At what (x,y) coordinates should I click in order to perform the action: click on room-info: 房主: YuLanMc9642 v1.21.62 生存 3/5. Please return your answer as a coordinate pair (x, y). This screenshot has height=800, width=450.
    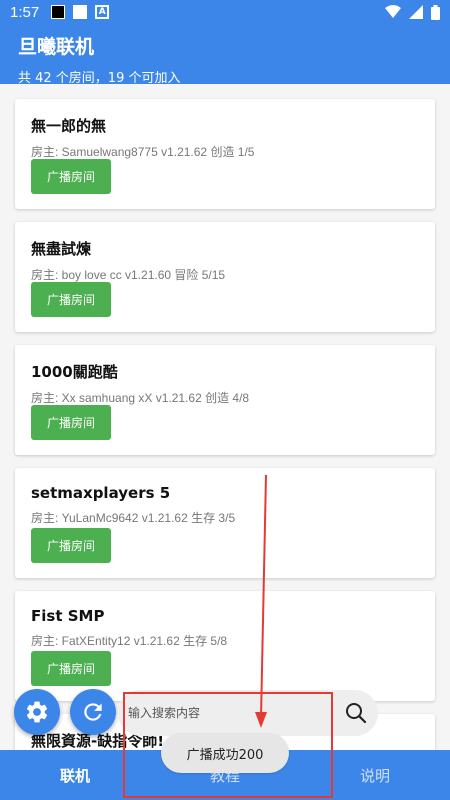
    Looking at the image, I should click on (133, 518).